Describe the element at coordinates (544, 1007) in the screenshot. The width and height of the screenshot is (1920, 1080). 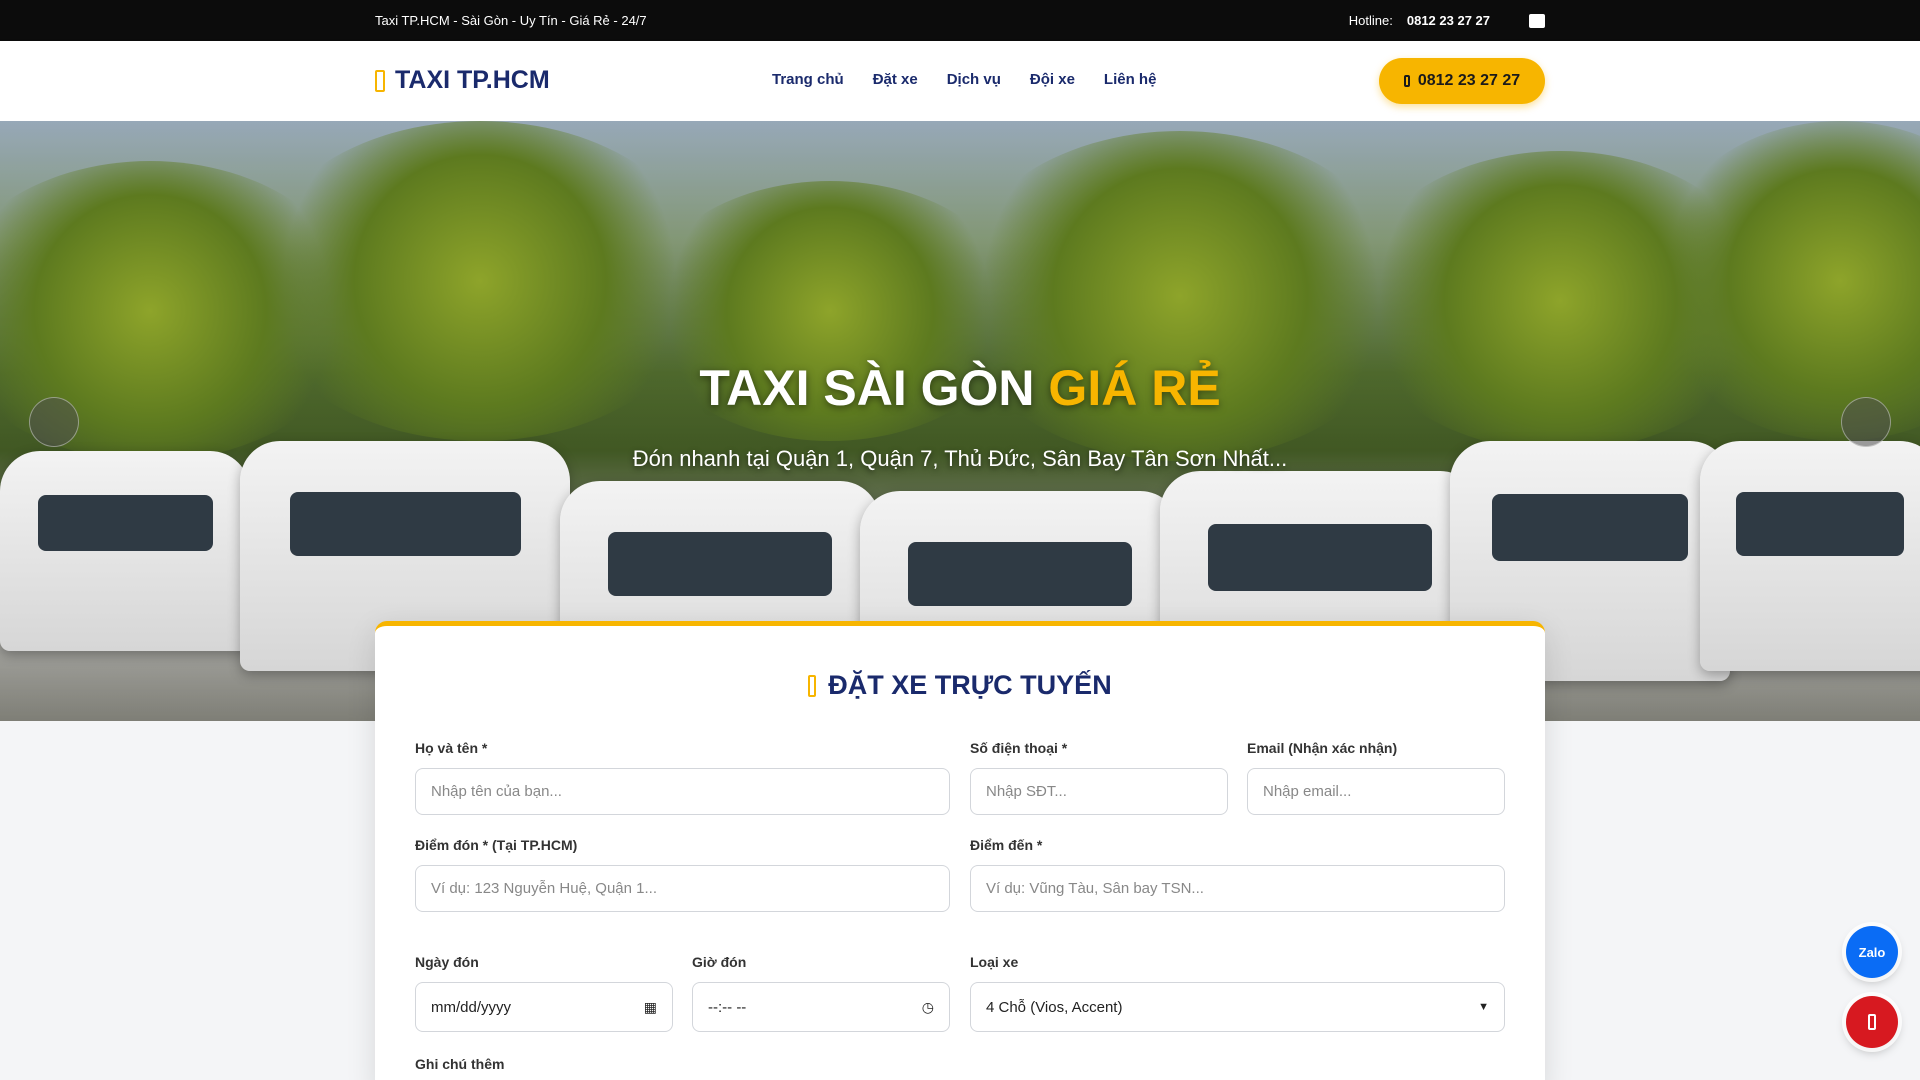
I see `date-input: mm/dd/yyyy ▦` at that location.